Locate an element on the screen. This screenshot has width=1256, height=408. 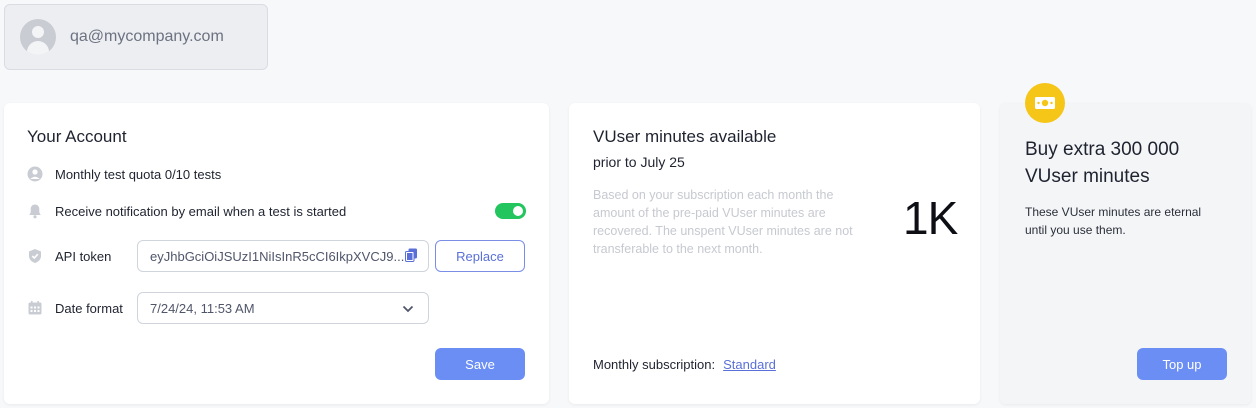
buy-title: Buy extra 300 000 VUser minutes is located at coordinates (1102, 163).